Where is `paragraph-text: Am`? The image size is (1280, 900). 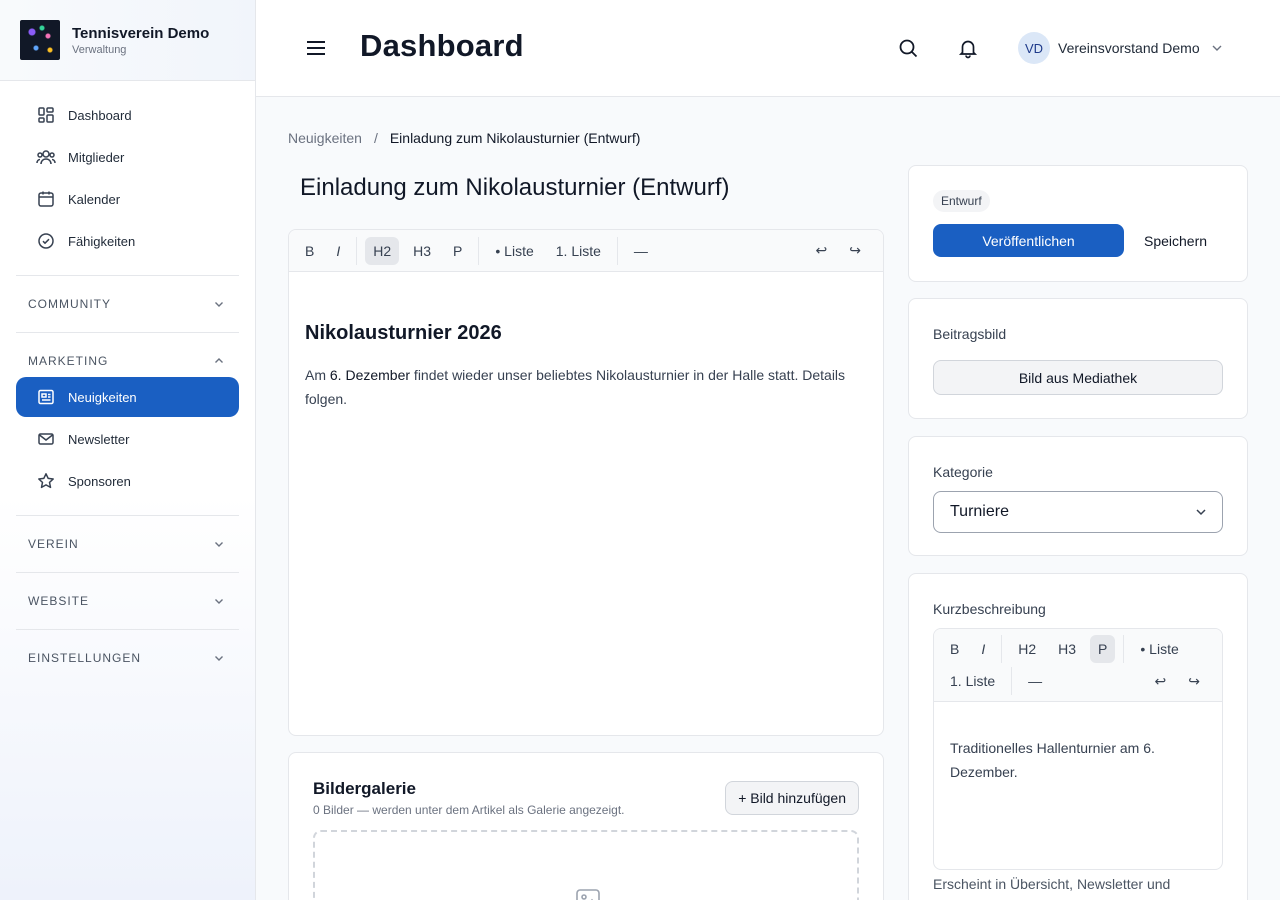
paragraph-text: Am is located at coordinates (317, 375).